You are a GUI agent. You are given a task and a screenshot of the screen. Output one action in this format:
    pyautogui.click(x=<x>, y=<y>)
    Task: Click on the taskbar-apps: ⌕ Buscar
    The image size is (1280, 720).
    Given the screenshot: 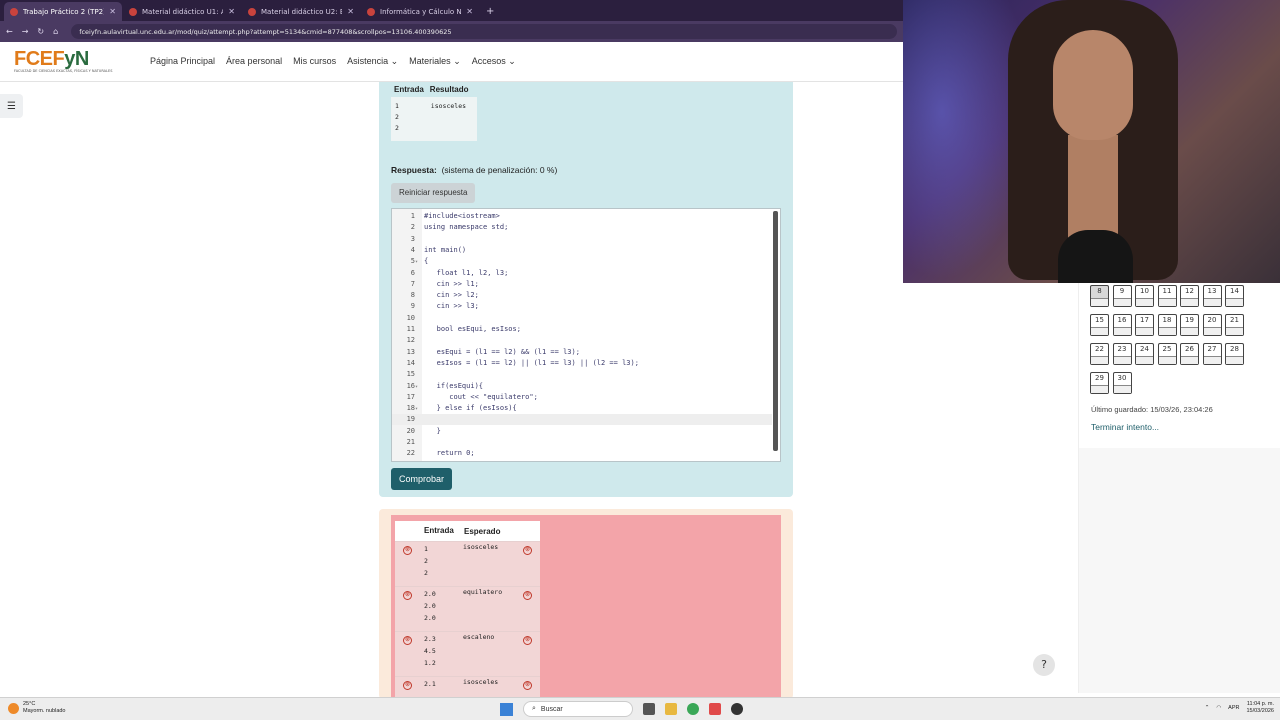 What is the action you would take?
    pyautogui.click(x=621, y=709)
    